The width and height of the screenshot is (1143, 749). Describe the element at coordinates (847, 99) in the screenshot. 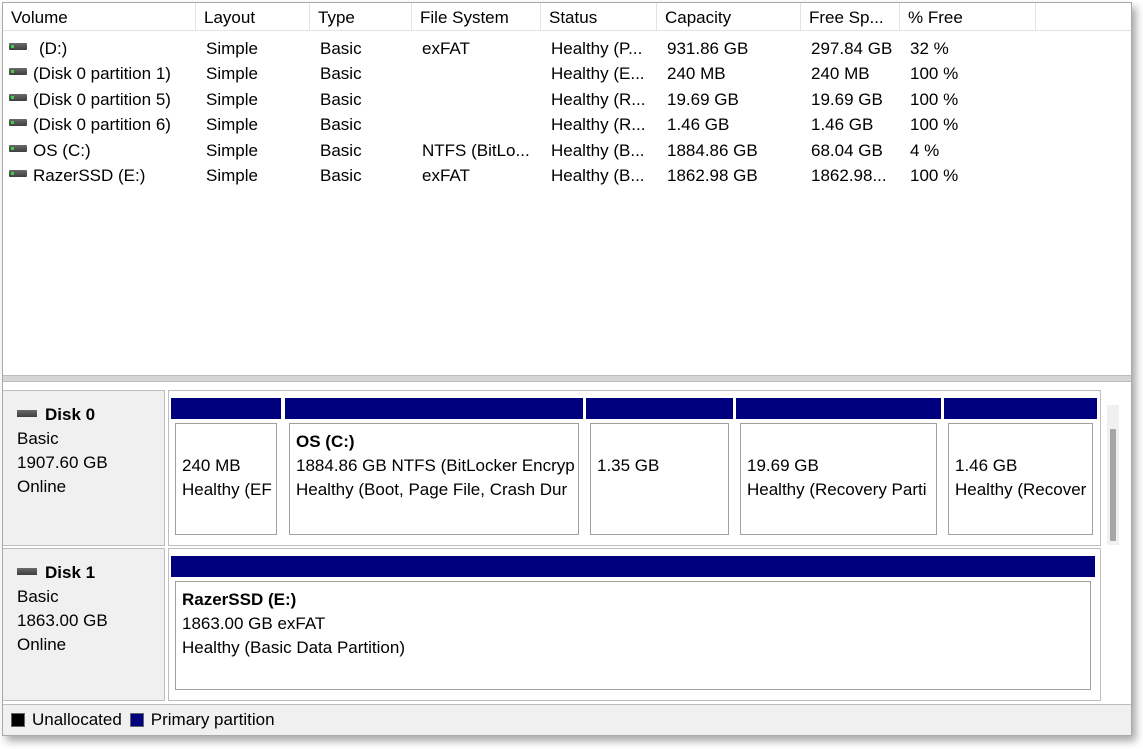

I see `volume-free-space: 19.69 GB` at that location.